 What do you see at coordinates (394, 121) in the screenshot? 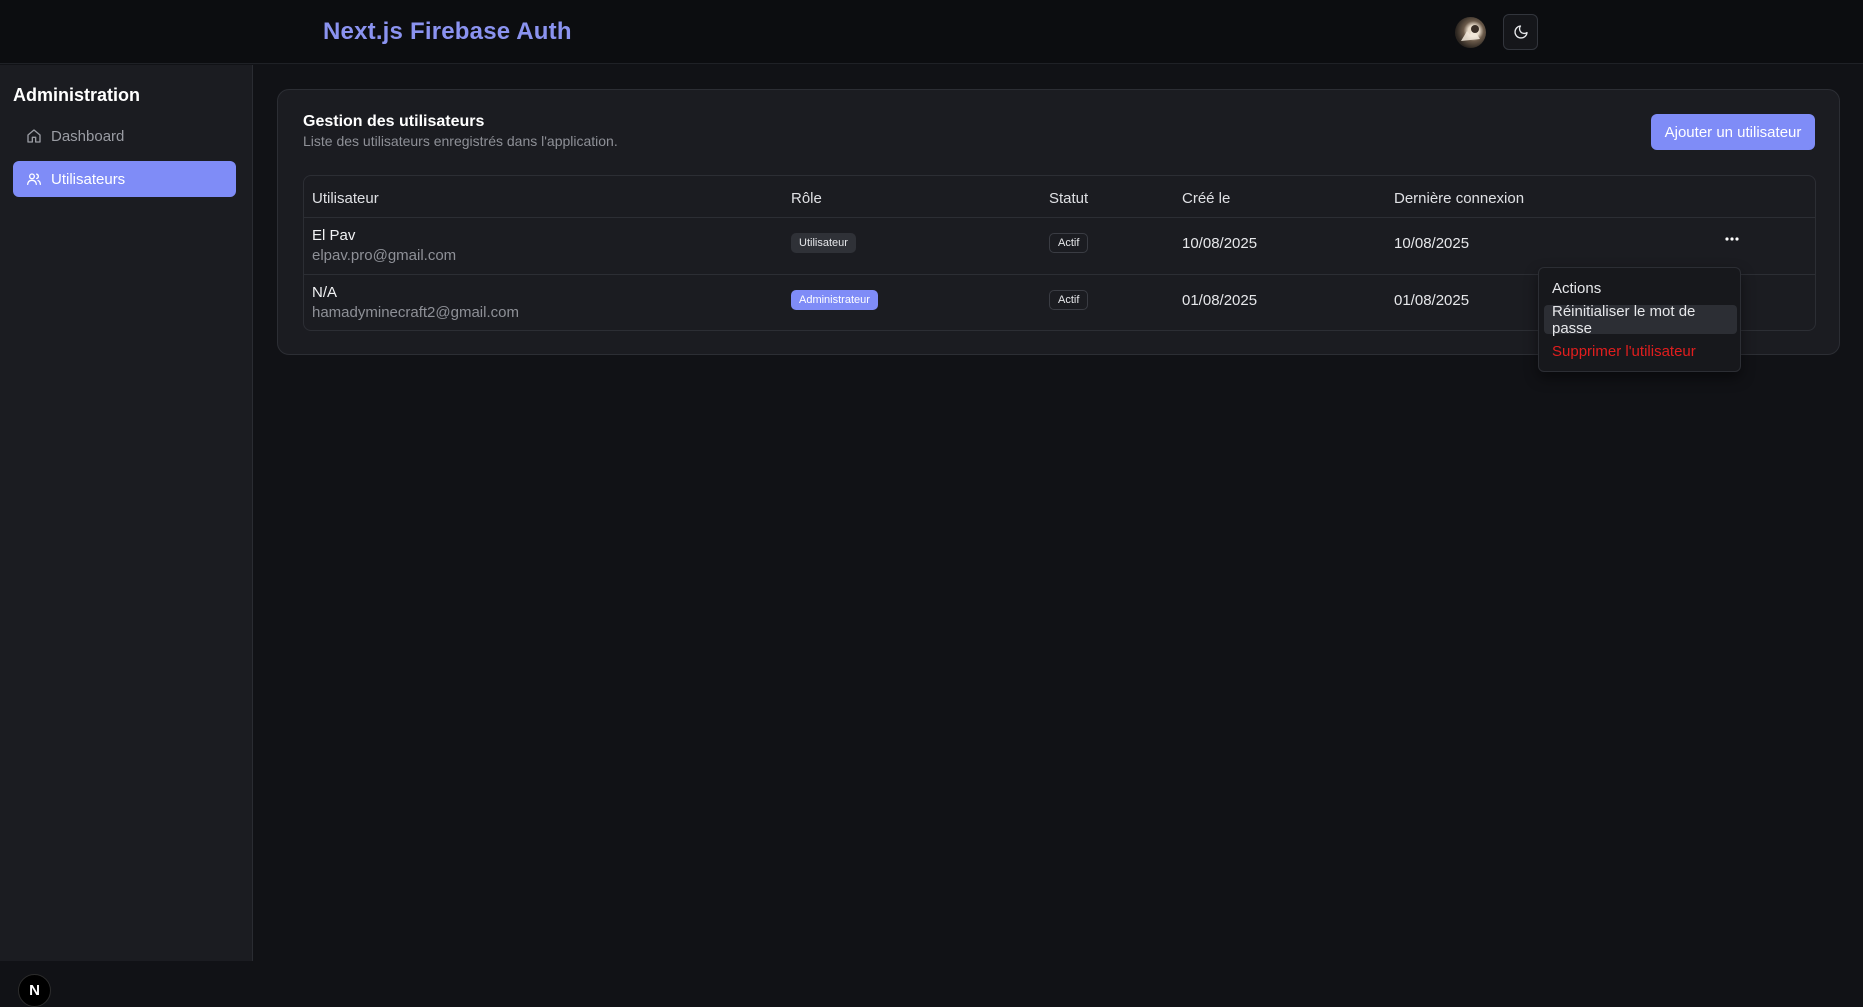
I see `card-title: Gestion des utilisateurs` at bounding box center [394, 121].